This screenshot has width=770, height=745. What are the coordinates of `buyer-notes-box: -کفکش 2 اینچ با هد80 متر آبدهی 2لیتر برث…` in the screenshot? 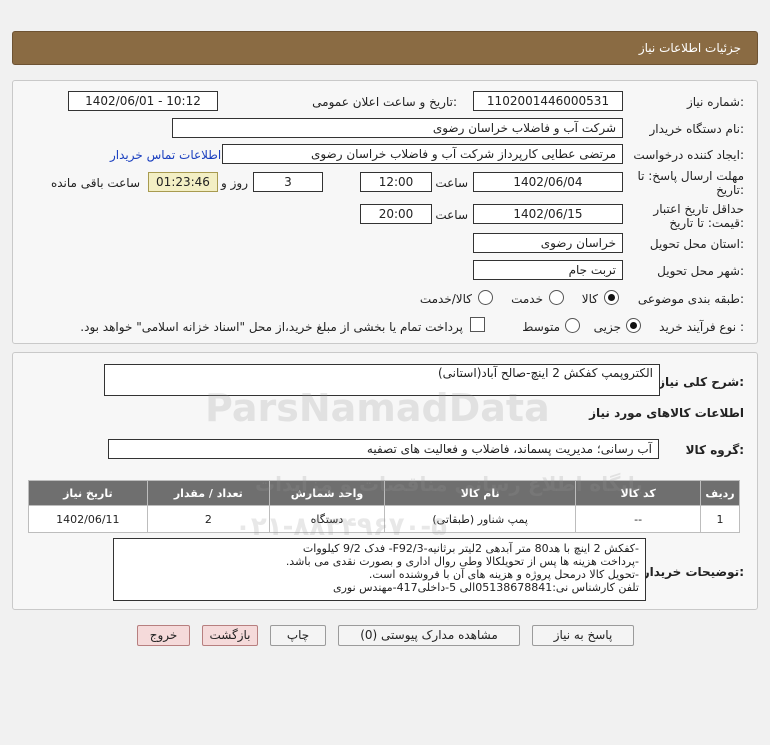 It's located at (379, 569).